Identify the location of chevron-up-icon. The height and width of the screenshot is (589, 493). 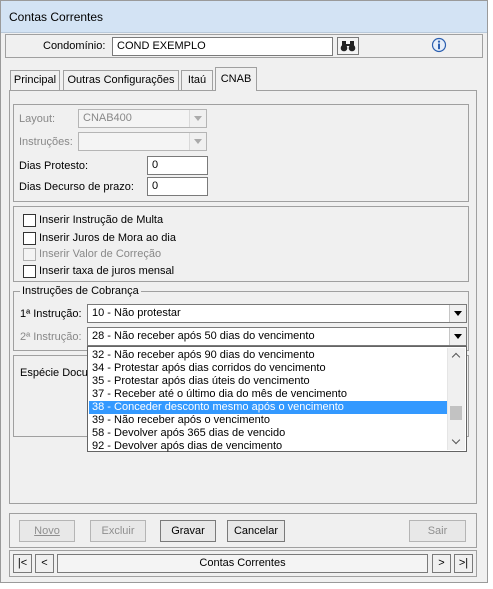
(456, 356).